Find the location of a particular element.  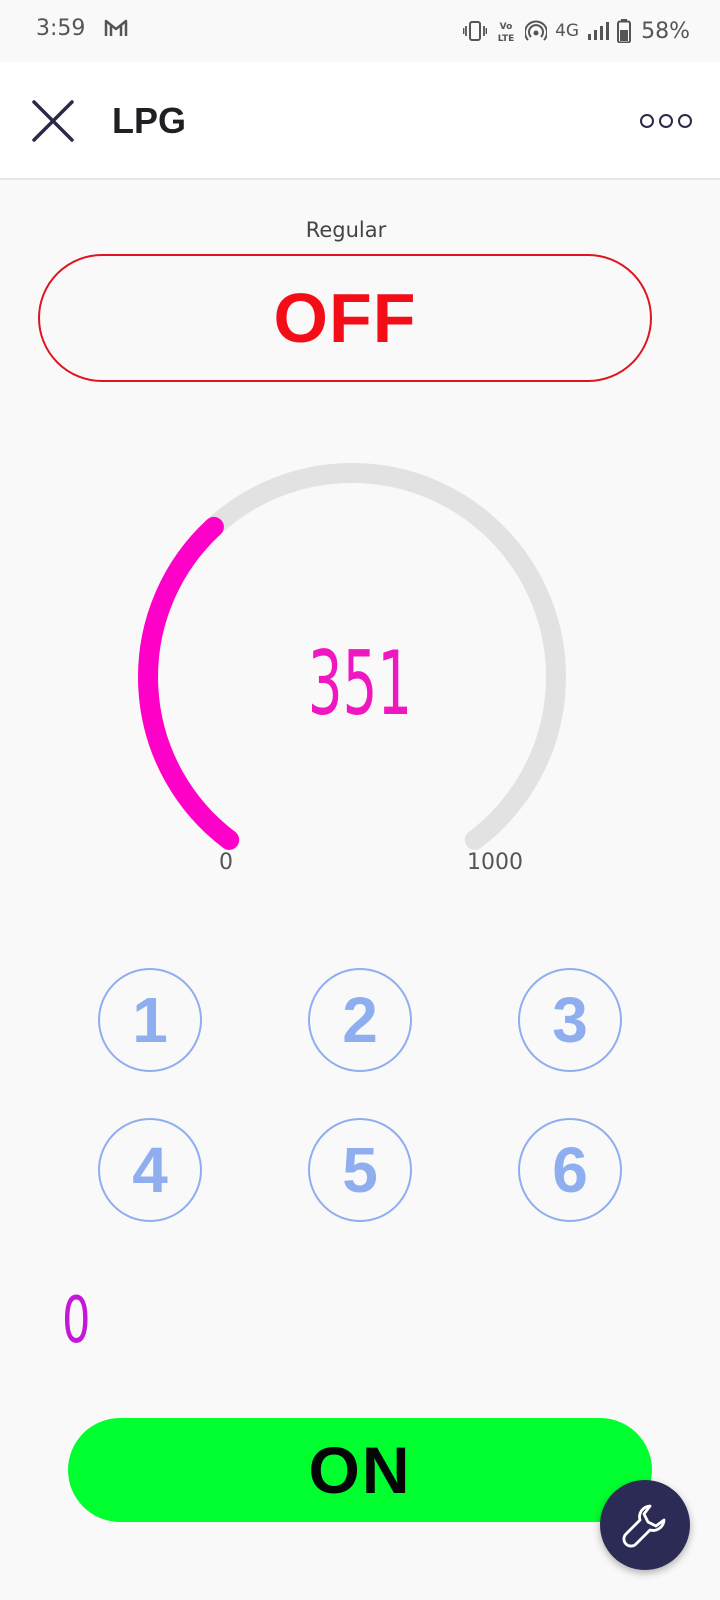

keypad-button-5: 5 is located at coordinates (360, 1170).